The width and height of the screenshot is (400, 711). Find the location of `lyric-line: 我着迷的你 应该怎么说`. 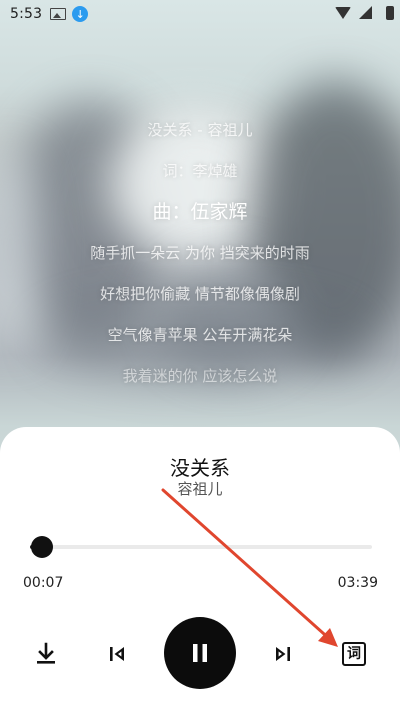

lyric-line: 我着迷的你 应该怎么说 is located at coordinates (200, 376).